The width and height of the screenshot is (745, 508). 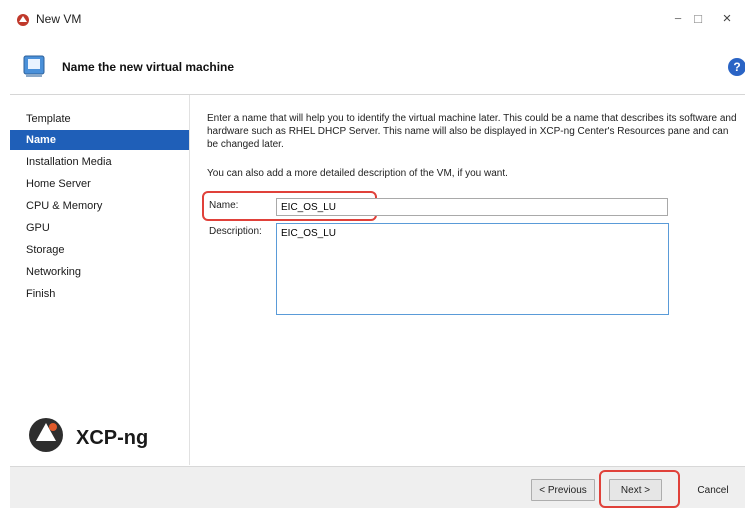 What do you see at coordinates (99, 119) in the screenshot?
I see `sidebar-item-template: Template` at bounding box center [99, 119].